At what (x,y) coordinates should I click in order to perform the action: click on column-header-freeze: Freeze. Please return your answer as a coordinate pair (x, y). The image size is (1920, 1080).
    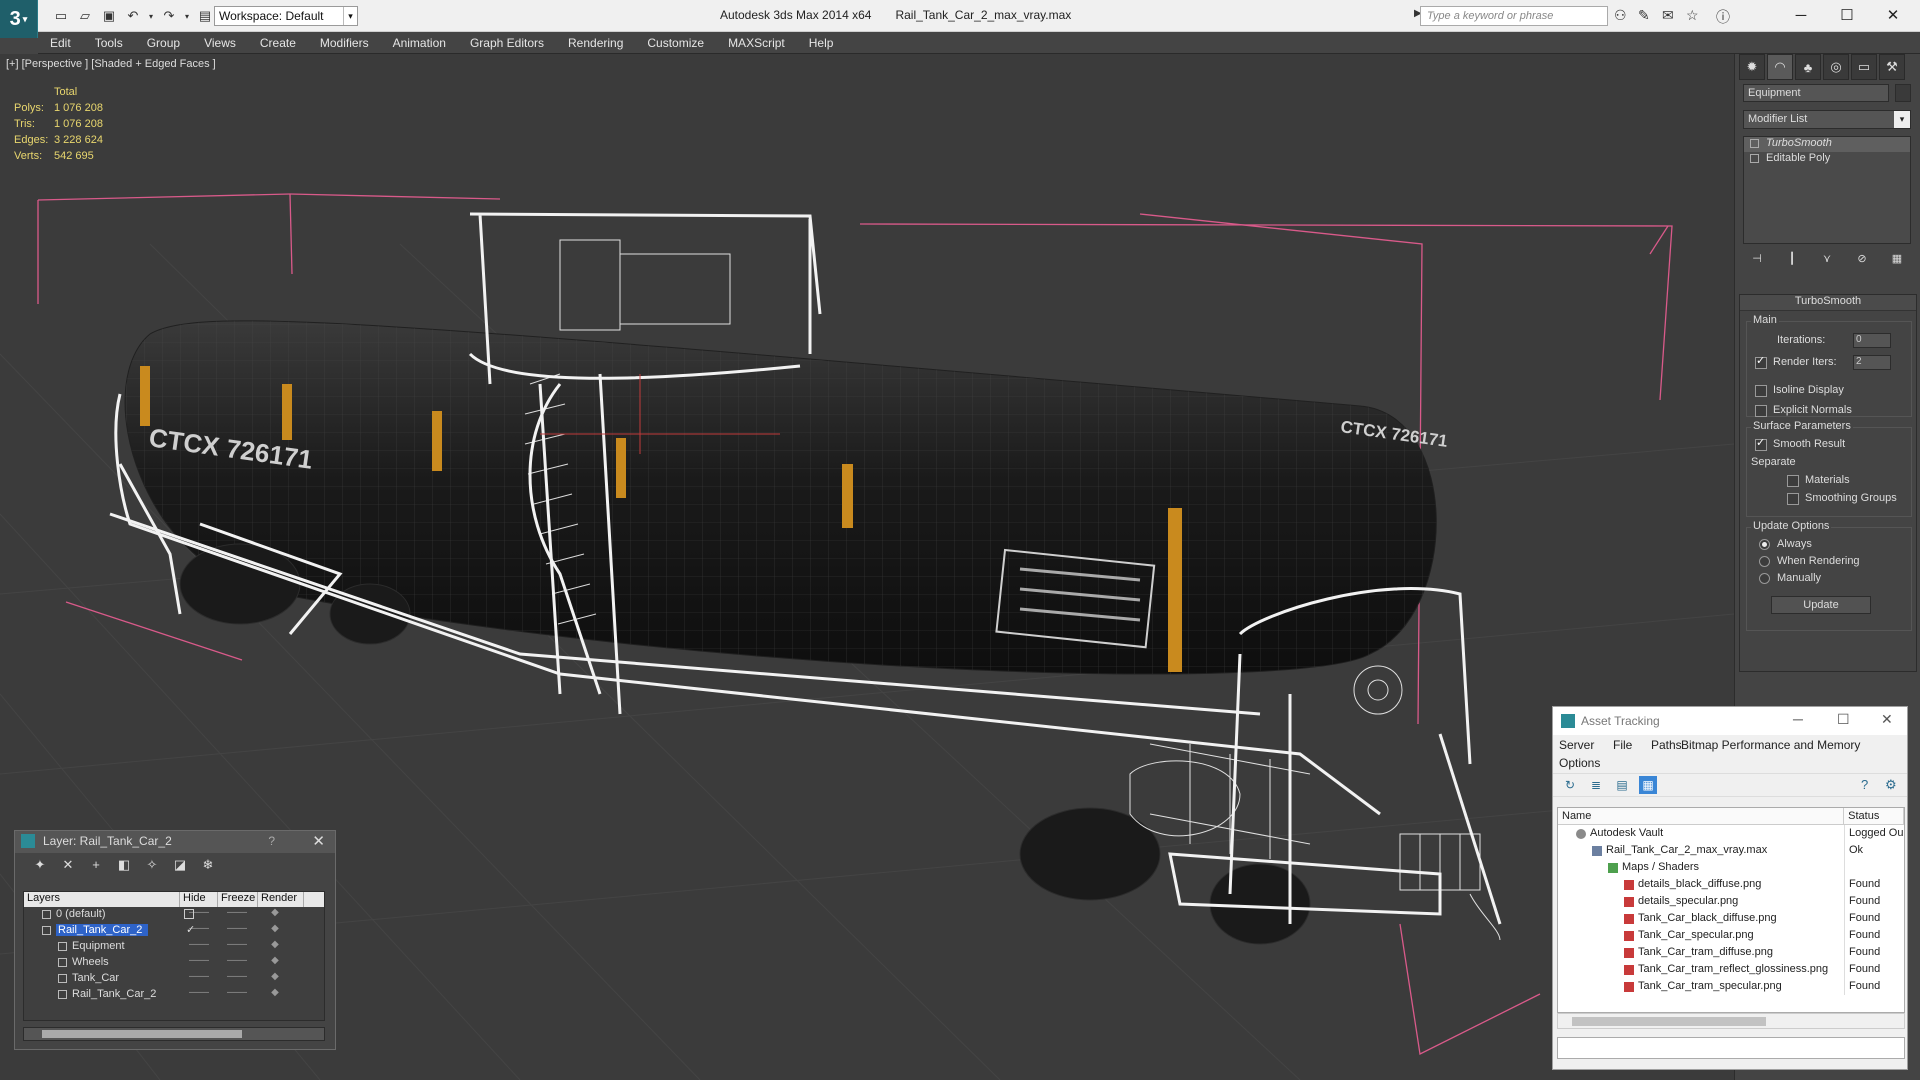
    Looking at the image, I should click on (238, 899).